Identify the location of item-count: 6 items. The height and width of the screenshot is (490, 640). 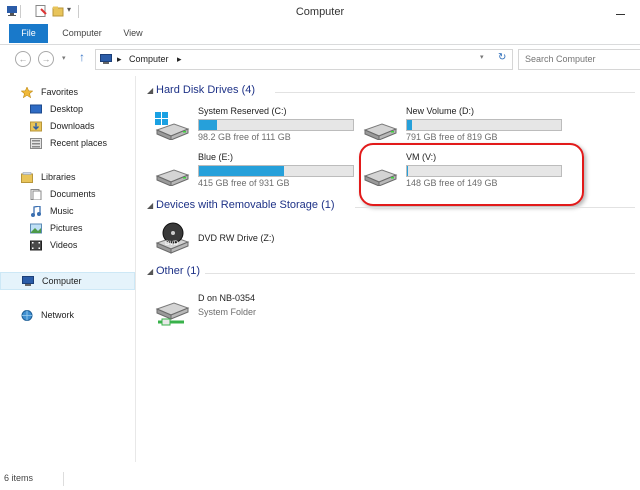
(19, 478).